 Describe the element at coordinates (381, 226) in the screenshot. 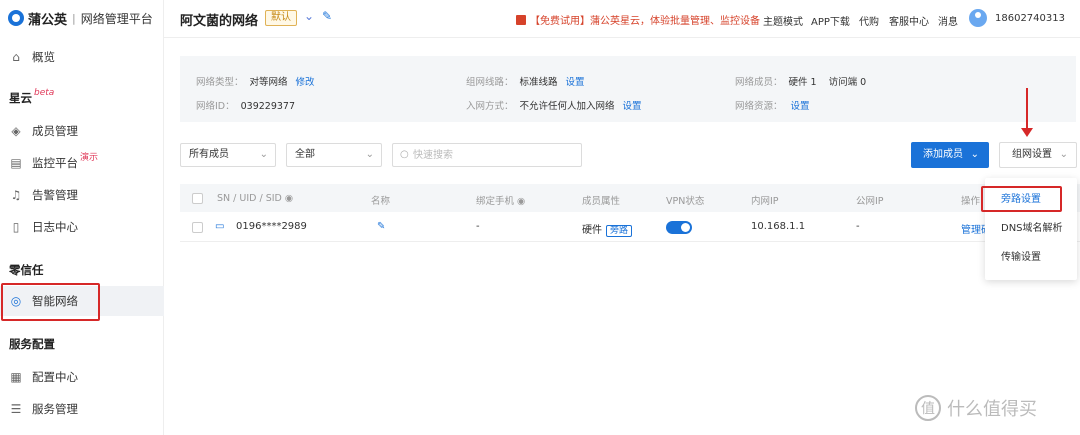

I see `edit-name-icon: ✎` at that location.